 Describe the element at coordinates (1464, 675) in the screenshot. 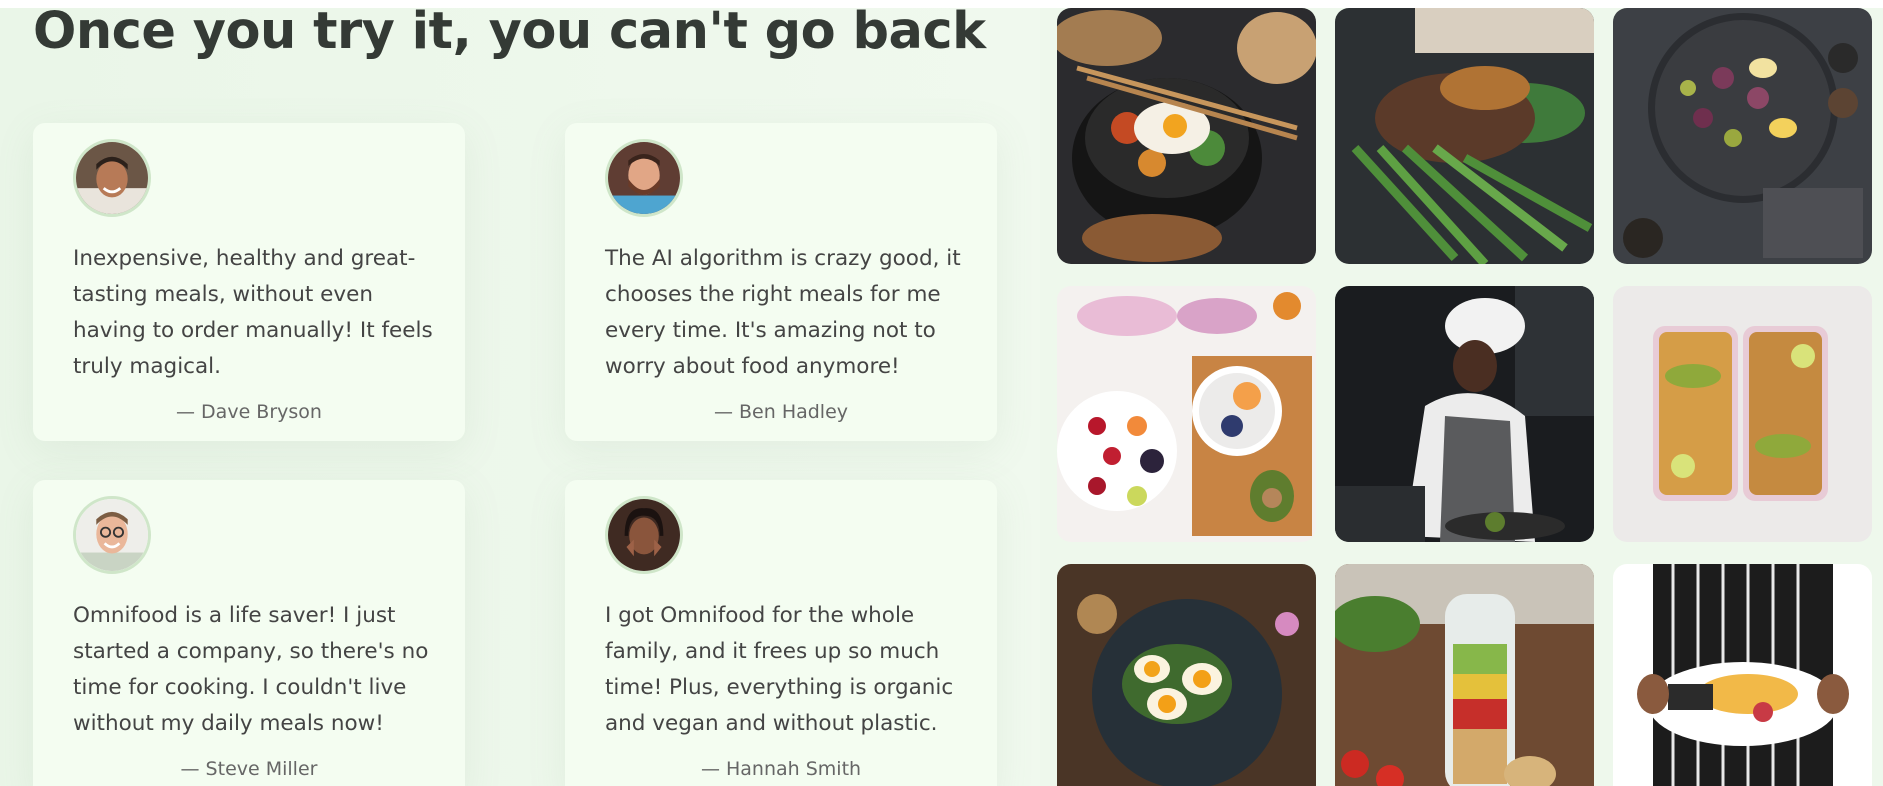

I see `salad-jar-photo` at that location.